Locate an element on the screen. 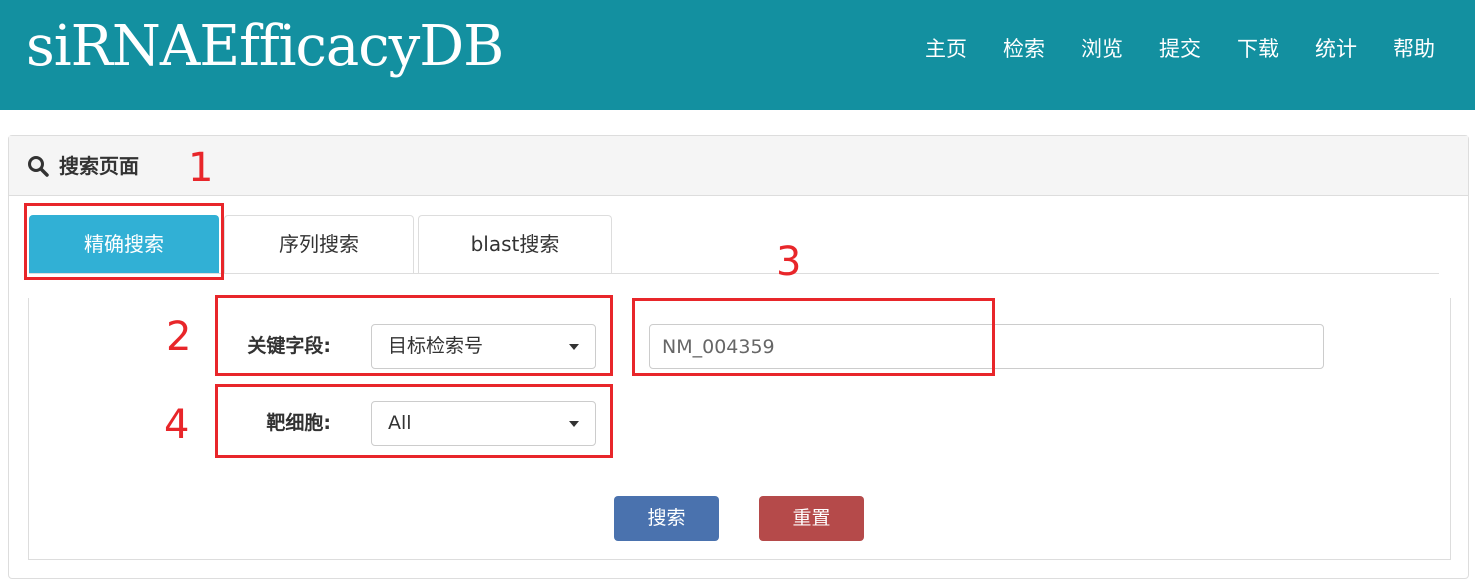 This screenshot has height=587, width=1475. nav-download: 下载 is located at coordinates (1258, 49).